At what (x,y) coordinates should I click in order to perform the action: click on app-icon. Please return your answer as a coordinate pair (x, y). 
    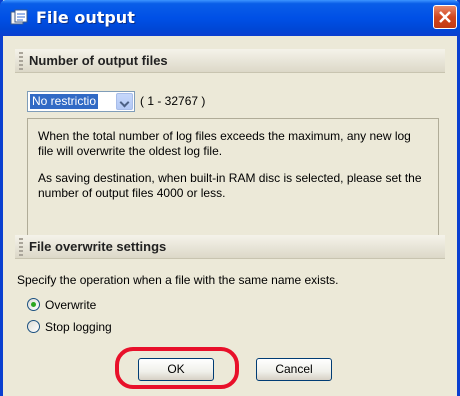
    Looking at the image, I should click on (19, 17).